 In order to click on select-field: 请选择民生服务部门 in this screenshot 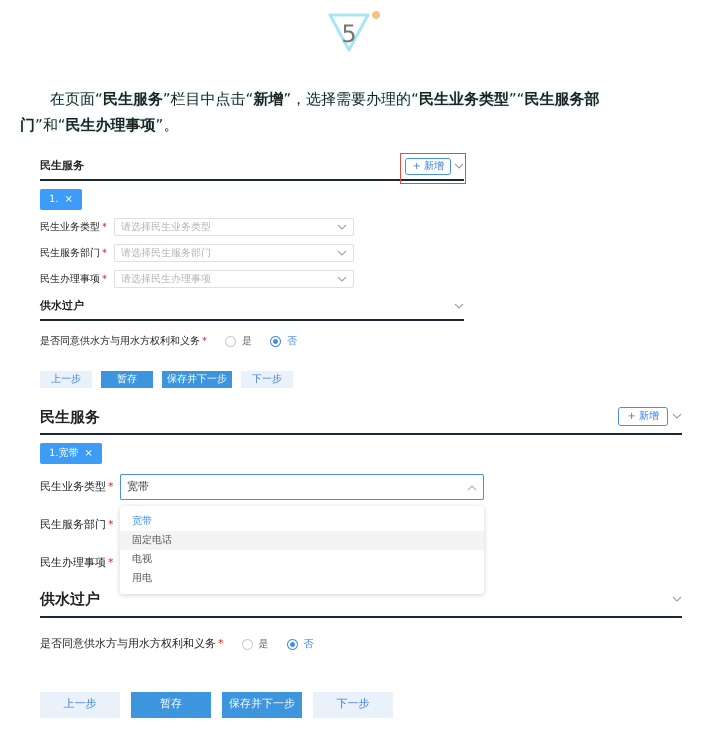, I will do `click(234, 253)`.